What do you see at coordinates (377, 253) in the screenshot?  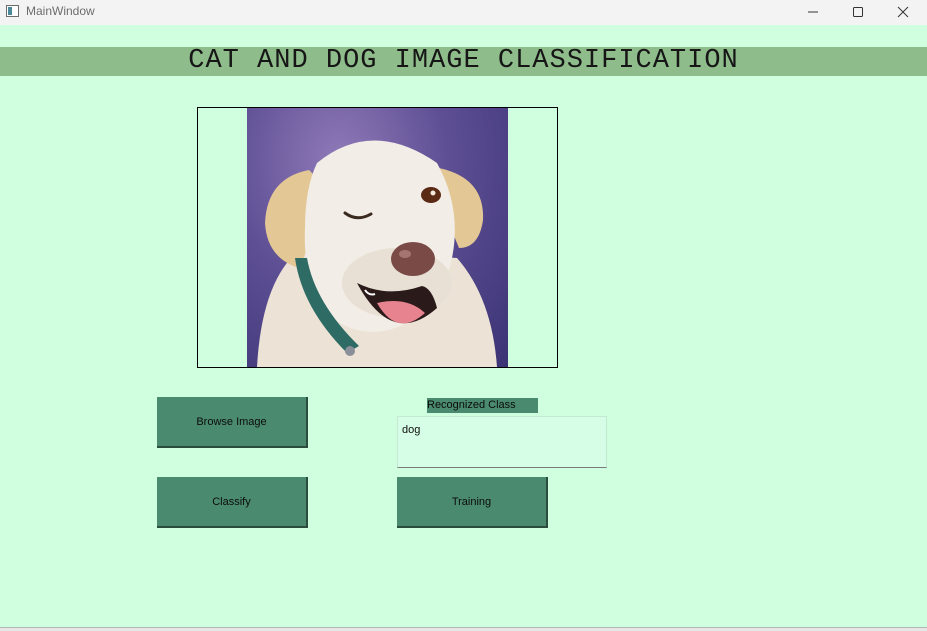 I see `dog-image` at bounding box center [377, 253].